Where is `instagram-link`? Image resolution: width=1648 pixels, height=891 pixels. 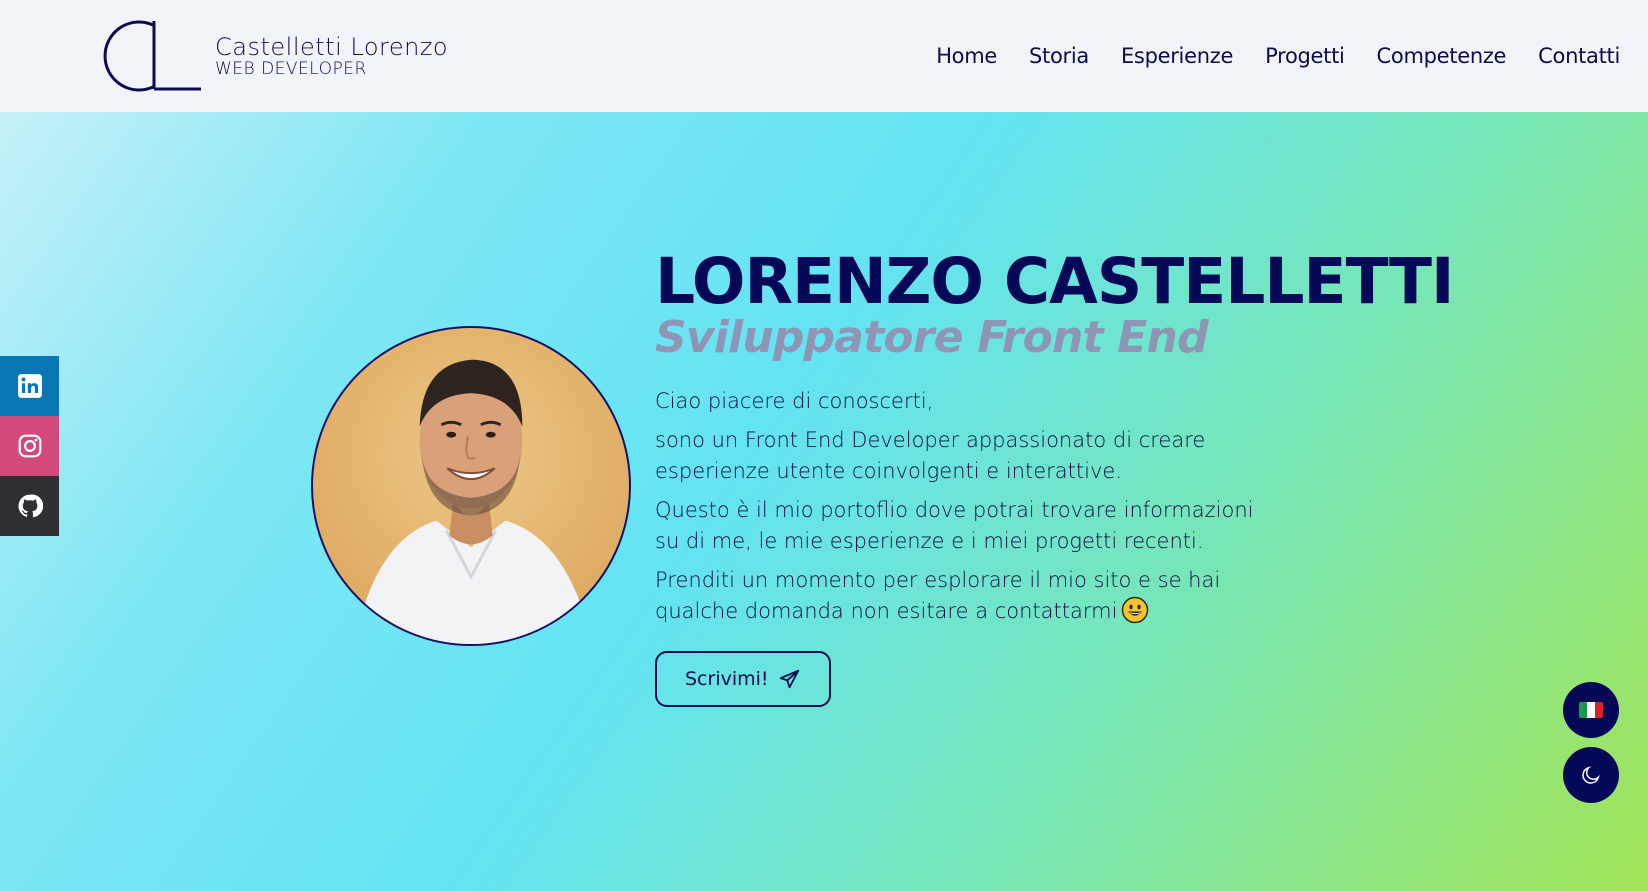 instagram-link is located at coordinates (29, 446).